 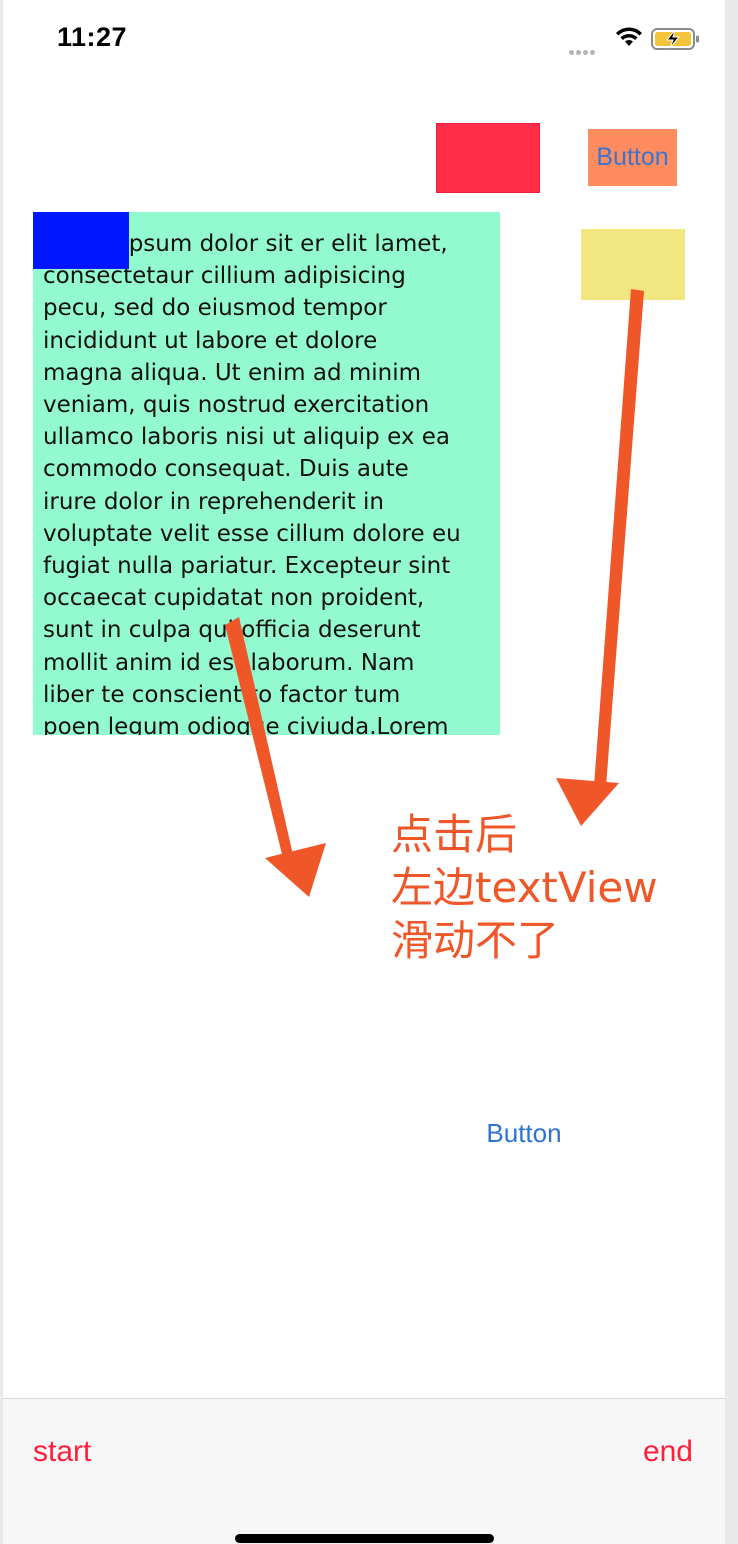 I want to click on blue-view, so click(x=81, y=240).